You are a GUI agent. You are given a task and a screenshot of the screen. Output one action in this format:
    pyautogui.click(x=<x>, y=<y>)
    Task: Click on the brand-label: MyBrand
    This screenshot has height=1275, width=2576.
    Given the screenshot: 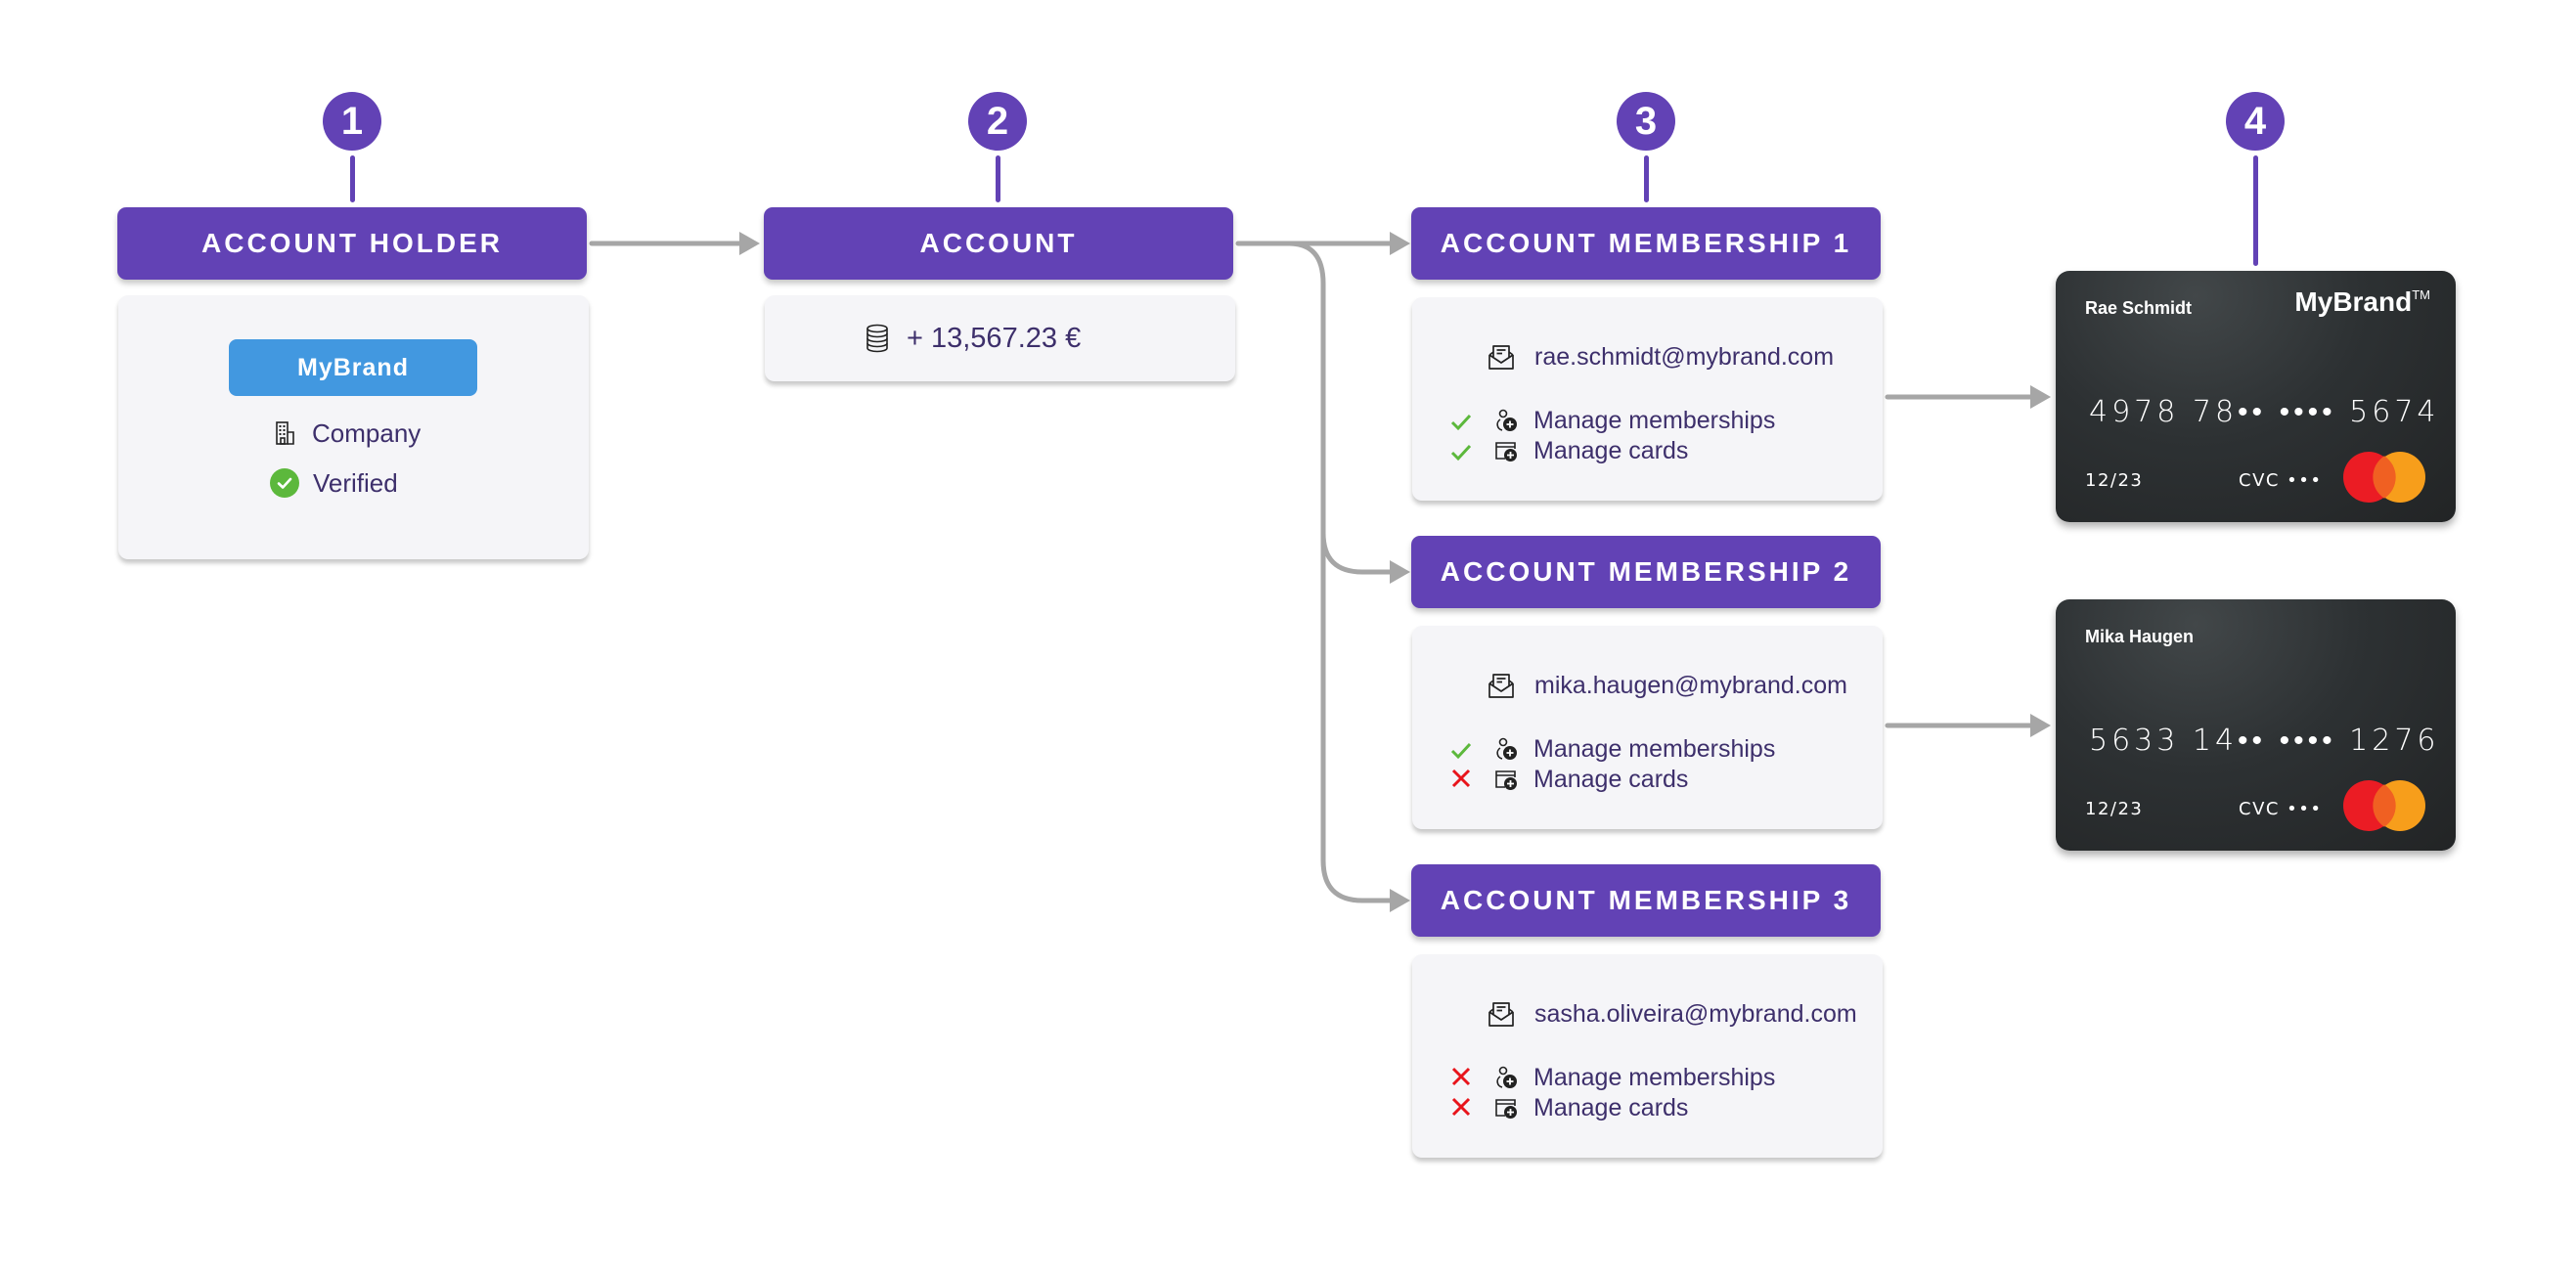 What is the action you would take?
    pyautogui.click(x=353, y=367)
    